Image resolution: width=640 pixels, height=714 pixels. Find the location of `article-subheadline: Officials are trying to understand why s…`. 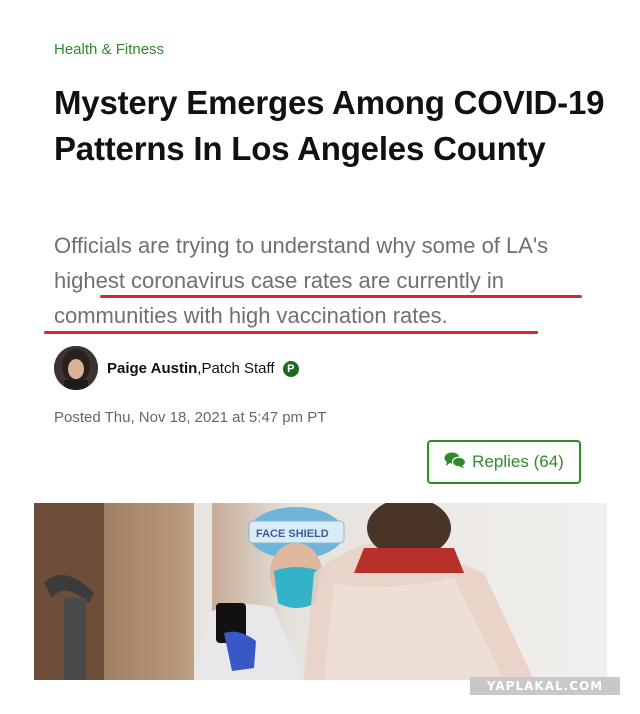

article-subheadline: Officials are trying to understand why s… is located at coordinates (301, 280).